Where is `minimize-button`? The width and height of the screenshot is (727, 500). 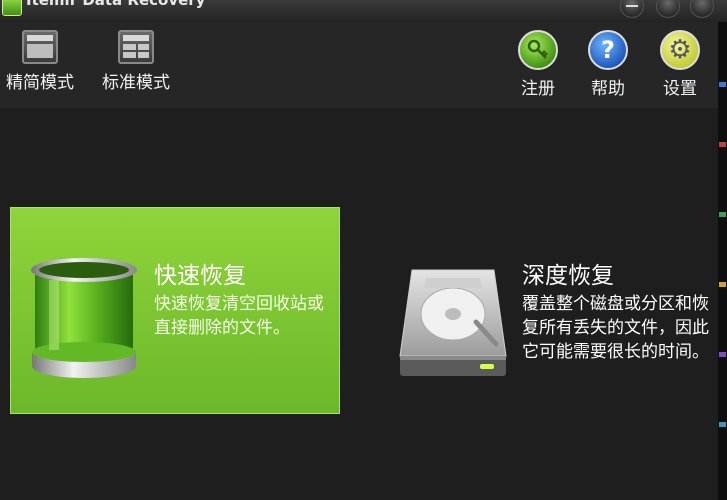
minimize-button is located at coordinates (632, 9).